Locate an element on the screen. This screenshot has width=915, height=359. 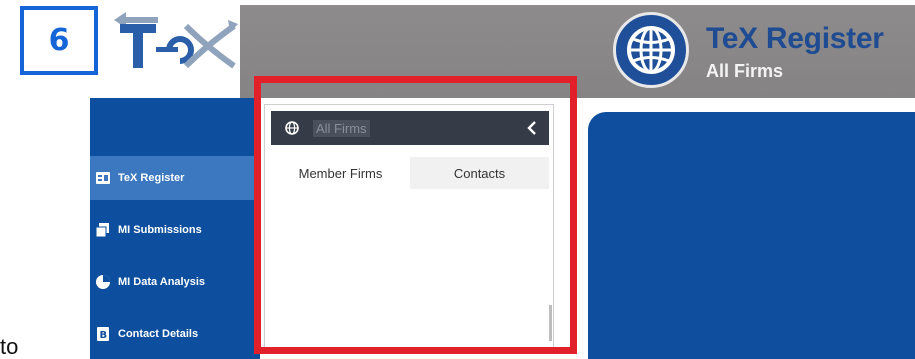
analysis-icon is located at coordinates (103, 282).